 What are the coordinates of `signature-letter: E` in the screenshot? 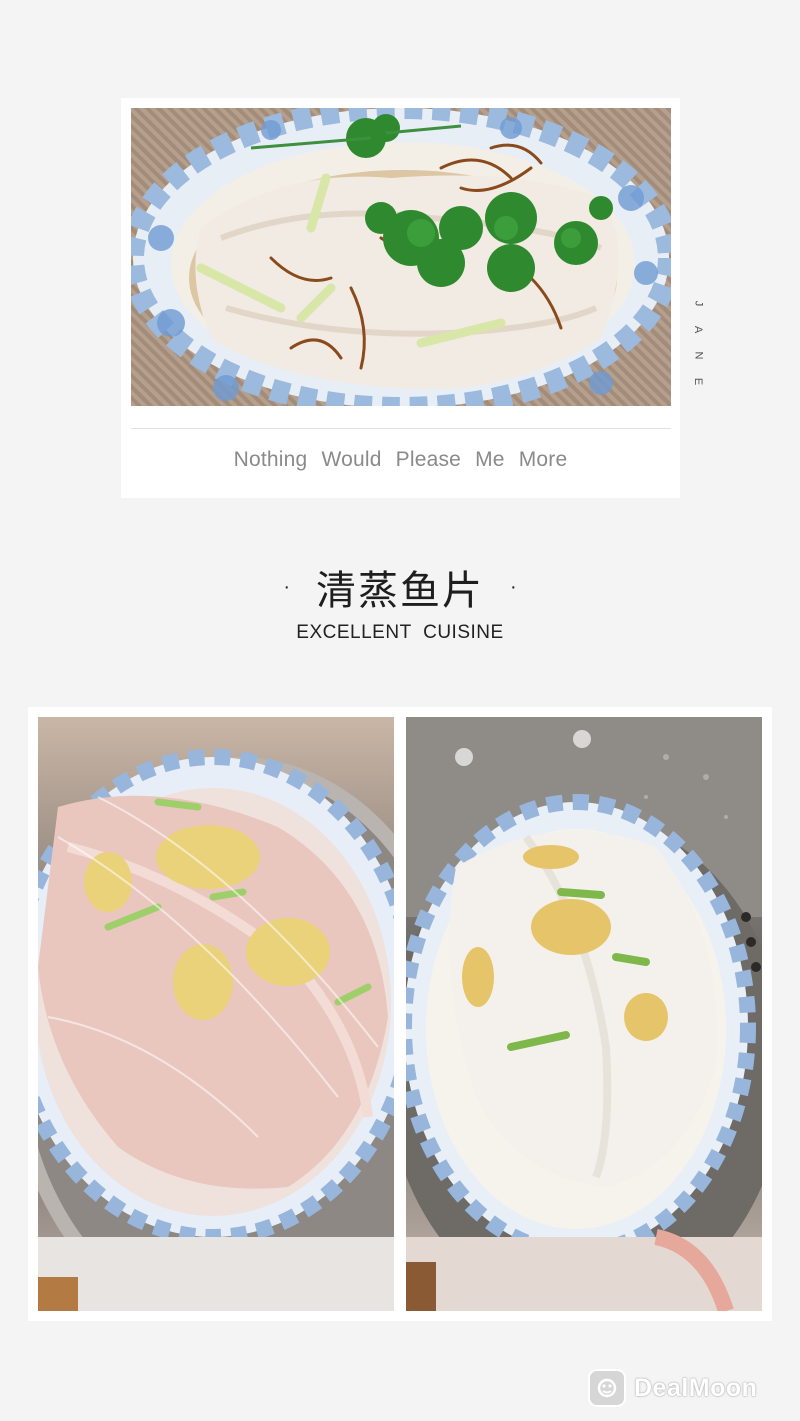 It's located at (698, 382).